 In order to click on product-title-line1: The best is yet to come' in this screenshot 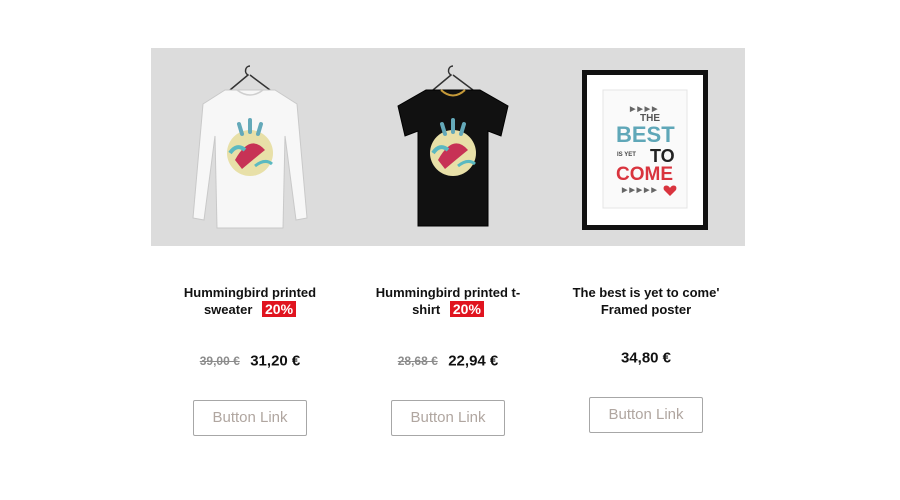, I will do `click(646, 292)`.